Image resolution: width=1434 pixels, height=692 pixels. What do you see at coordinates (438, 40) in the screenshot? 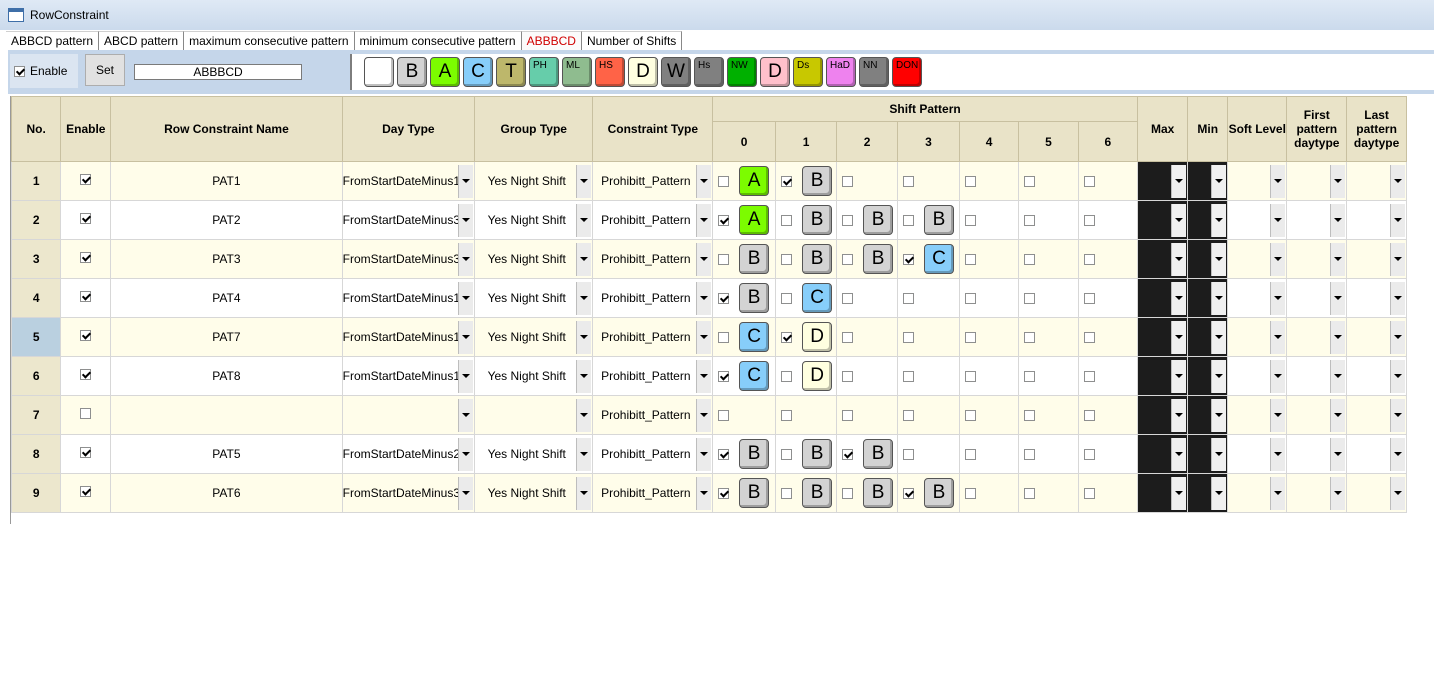
I see `tab-minimum-consecutive-pattern: minimum consecutive pattern` at bounding box center [438, 40].